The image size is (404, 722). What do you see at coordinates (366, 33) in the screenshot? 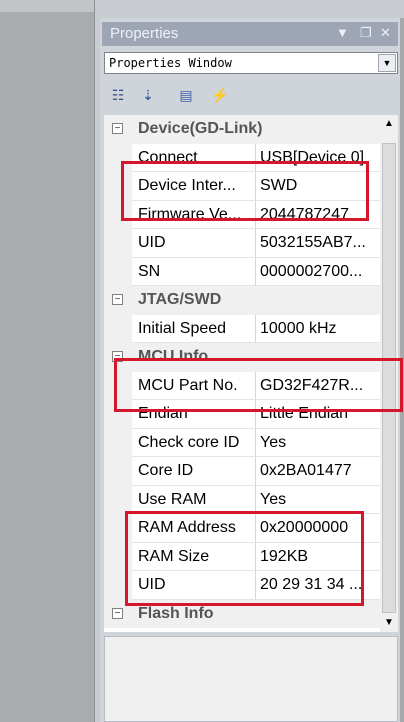
I see `pin-icon: ❐` at bounding box center [366, 33].